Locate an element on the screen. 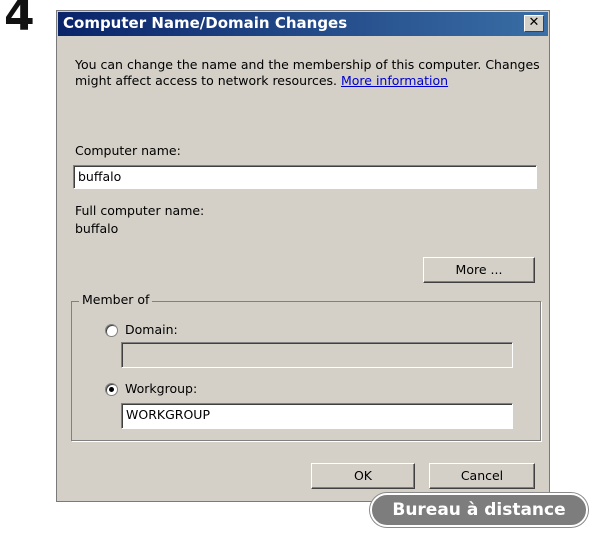 The image size is (592, 539). member-of-label: Member of is located at coordinates (116, 299).